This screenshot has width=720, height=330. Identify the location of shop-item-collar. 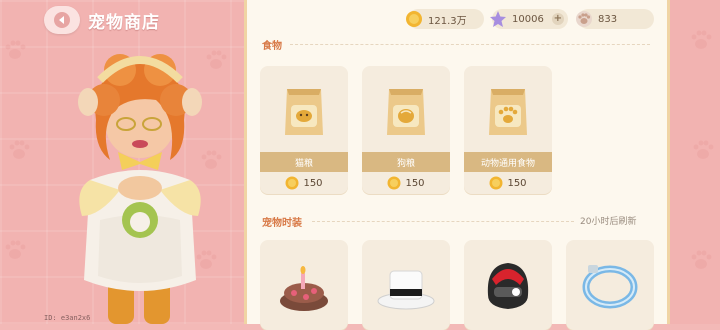
(610, 285).